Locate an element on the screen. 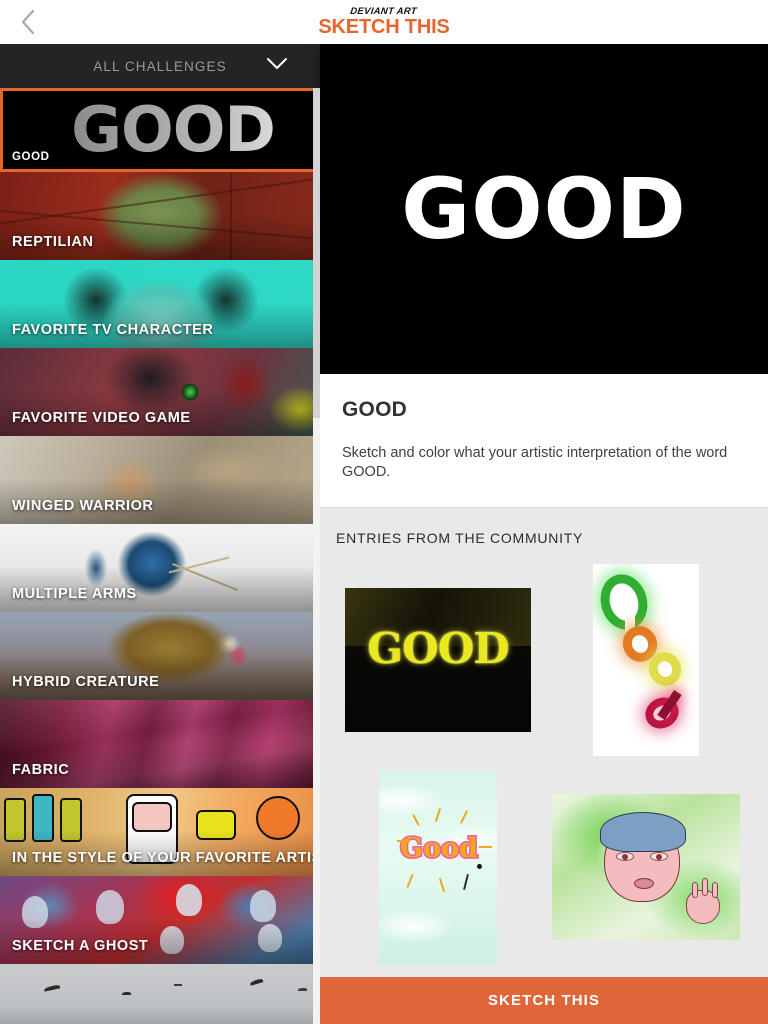  chevron-left-icon is located at coordinates (28, 22).